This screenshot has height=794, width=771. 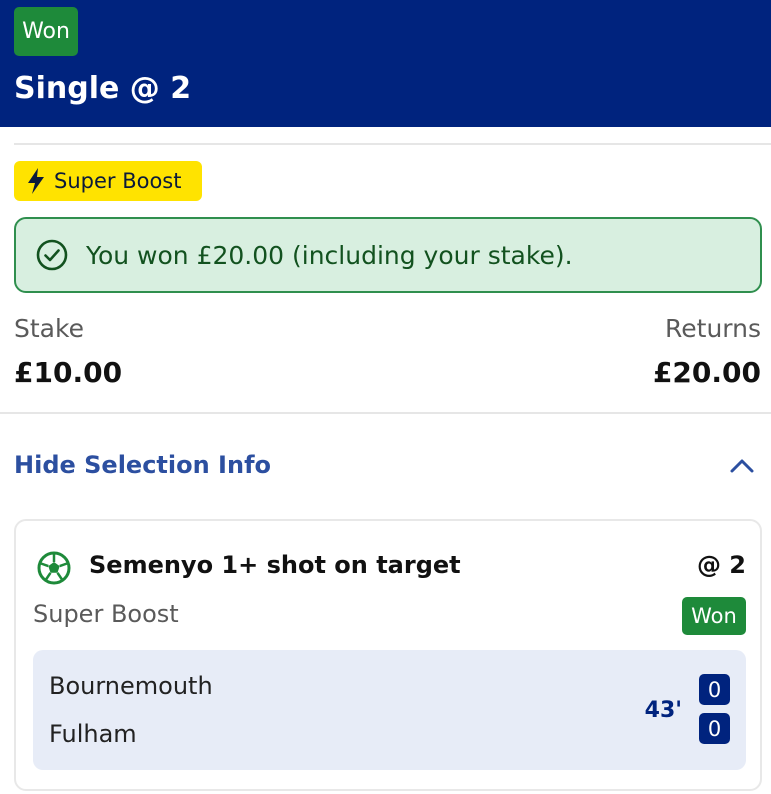 What do you see at coordinates (389, 710) in the screenshot?
I see `match-score-panel: Bournemouth Fulham 43' 0 0` at bounding box center [389, 710].